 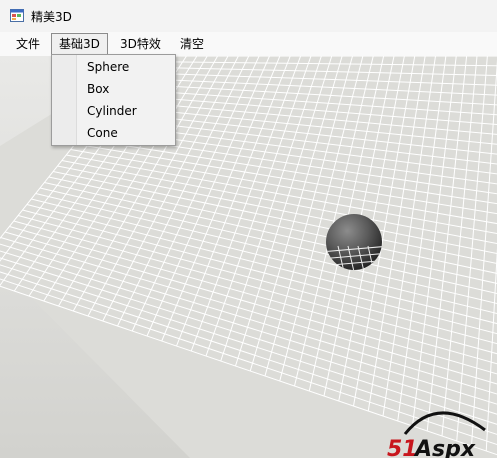 What do you see at coordinates (444, 447) in the screenshot?
I see `svg-text: Aspx` at bounding box center [444, 447].